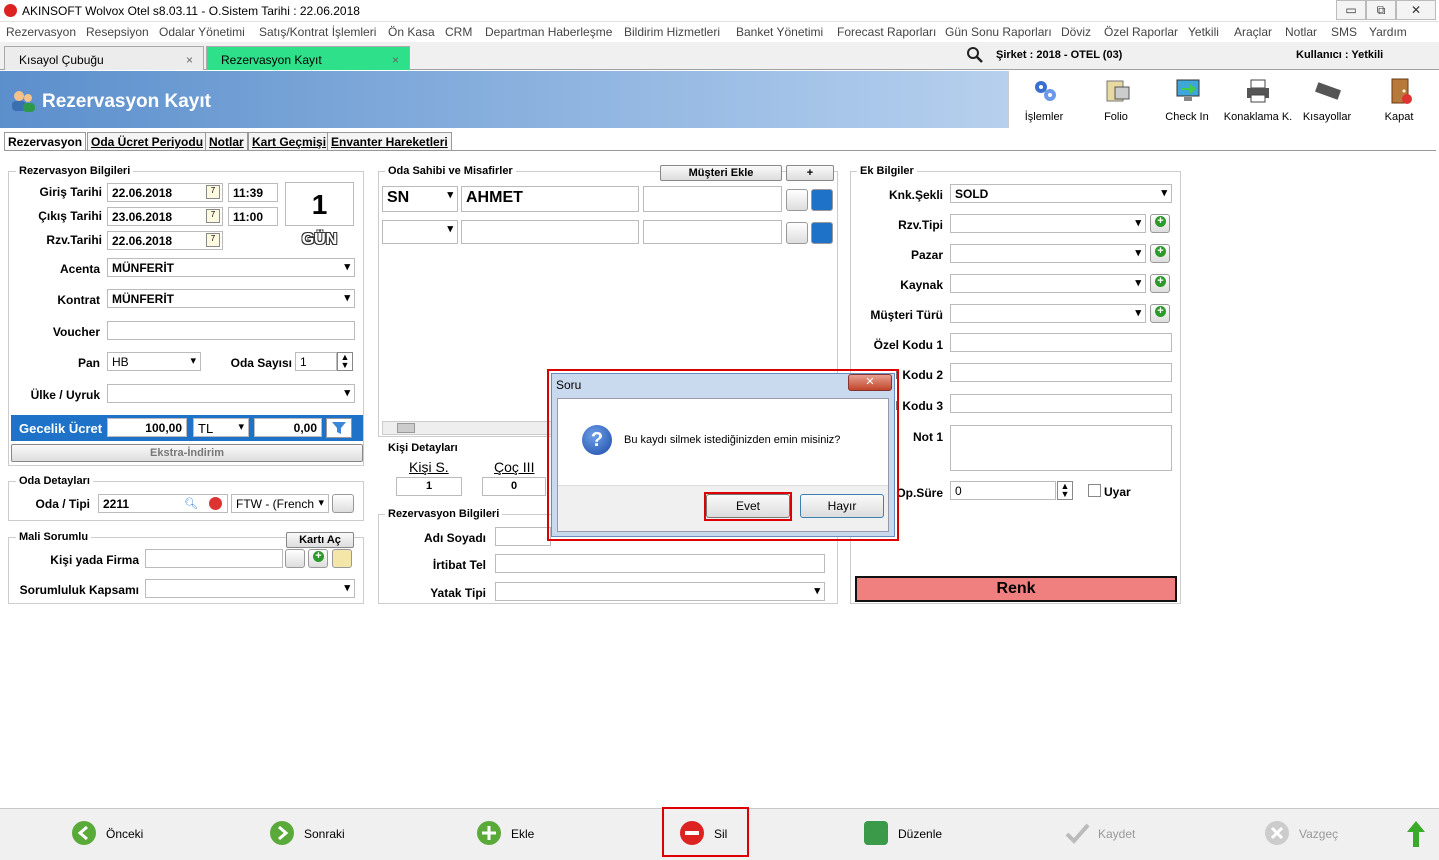 The height and width of the screenshot is (860, 1439). I want to click on hayir-button: Hayır, so click(842, 506).